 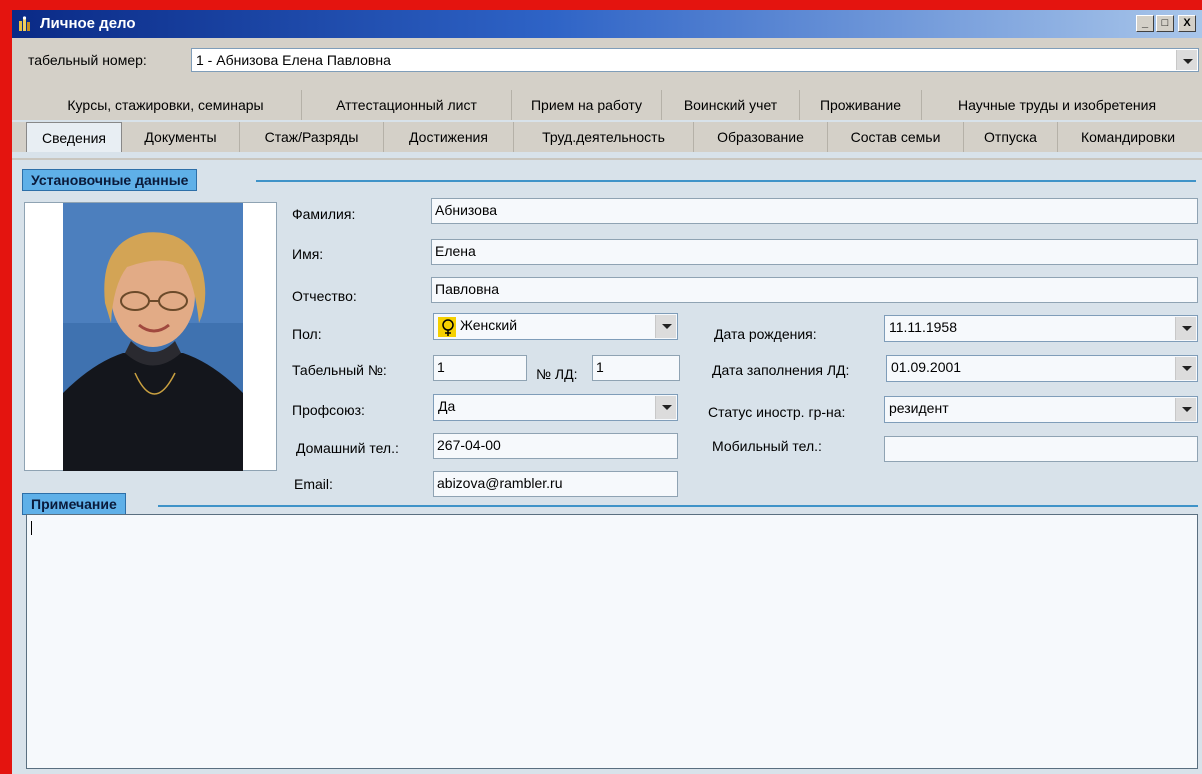 What do you see at coordinates (767, 446) in the screenshot?
I see `mobile-phone-label: Мобильный тел.:` at bounding box center [767, 446].